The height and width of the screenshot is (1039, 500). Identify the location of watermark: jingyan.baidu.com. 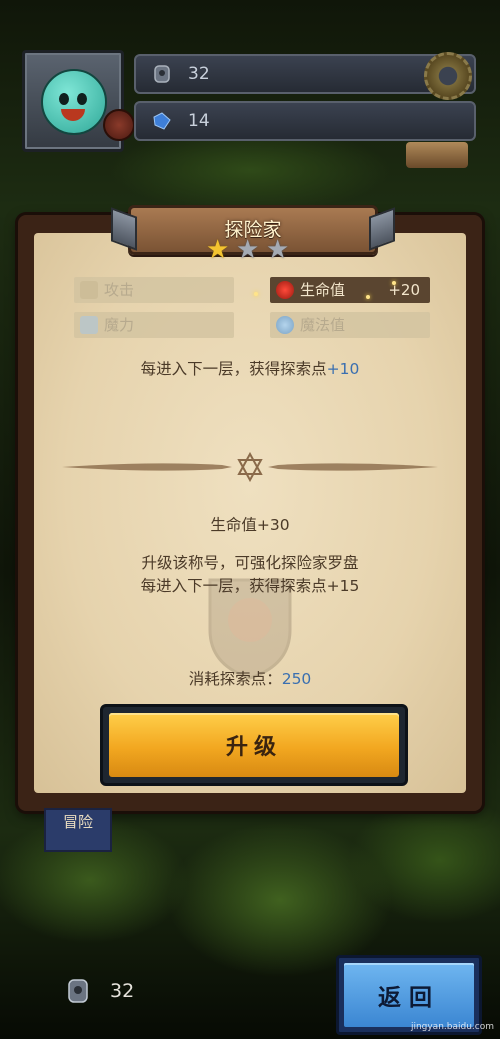
(452, 1027).